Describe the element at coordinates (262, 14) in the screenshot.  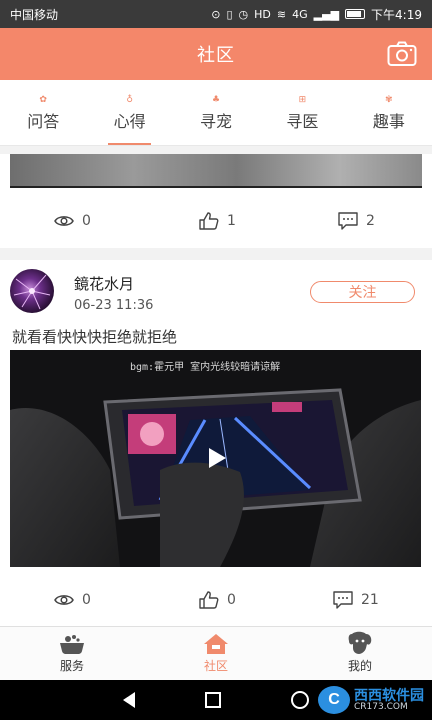
I see `hd-icon: HD` at that location.